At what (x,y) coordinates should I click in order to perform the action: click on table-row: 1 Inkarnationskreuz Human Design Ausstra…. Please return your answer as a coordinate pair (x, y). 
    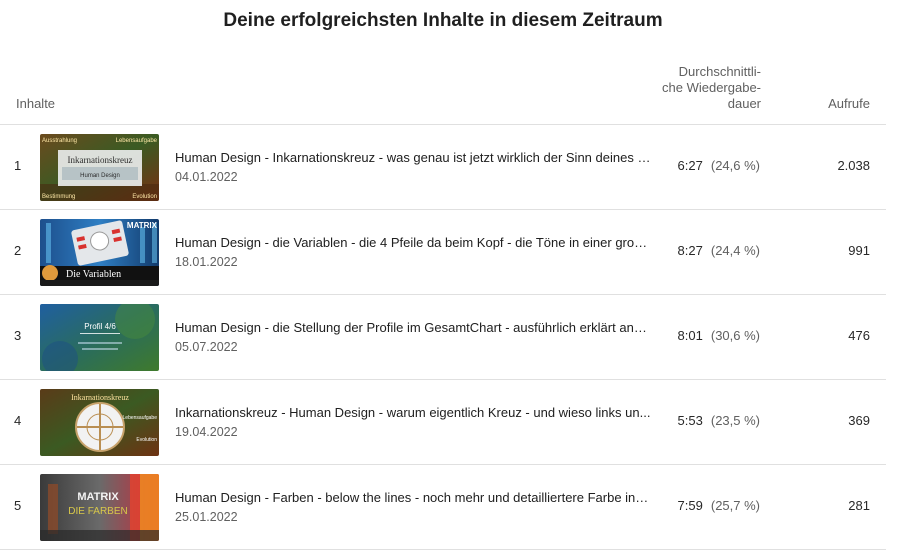
    Looking at the image, I should click on (443, 167).